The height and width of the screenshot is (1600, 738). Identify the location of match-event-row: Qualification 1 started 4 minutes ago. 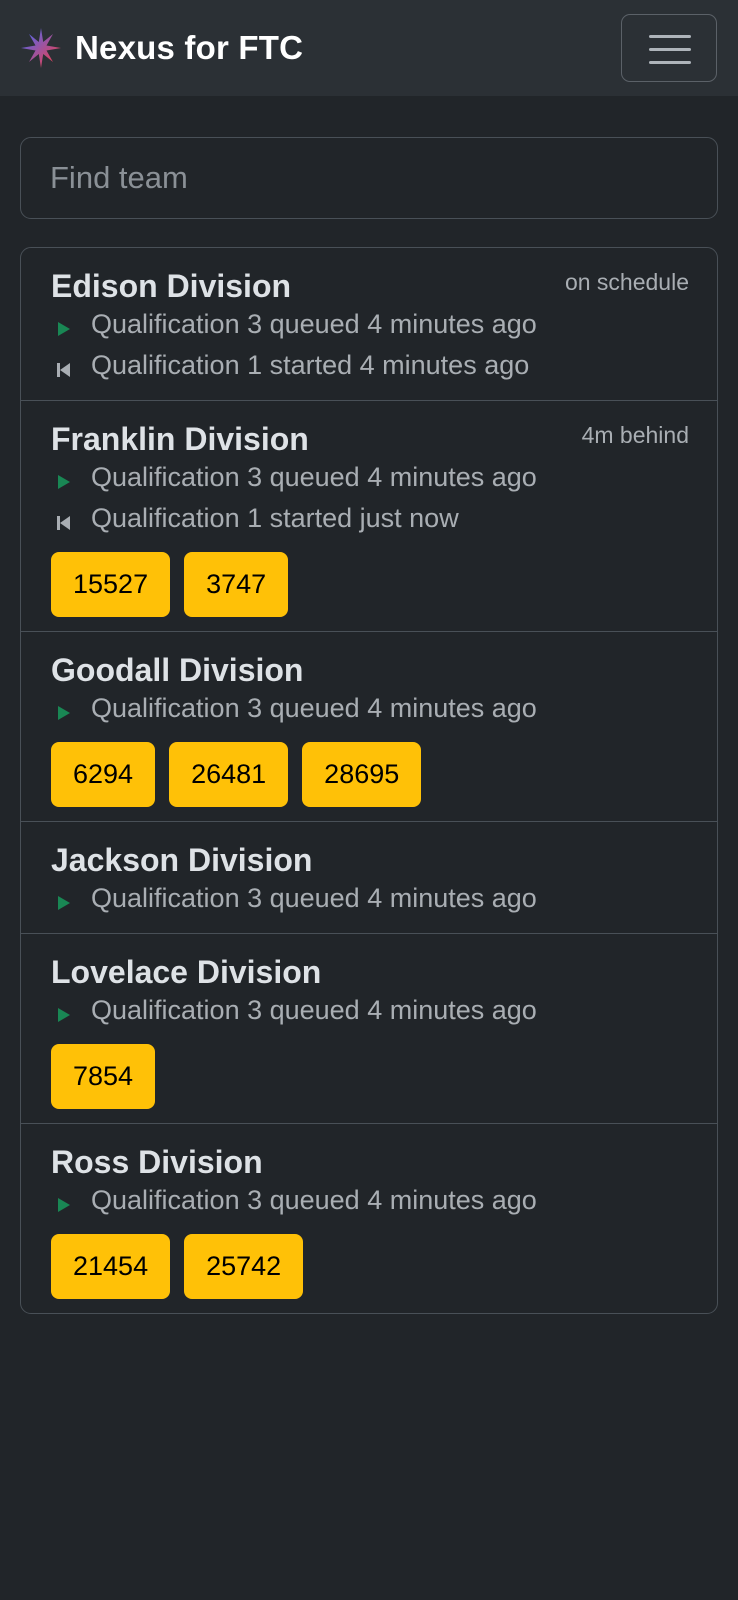
(370, 365).